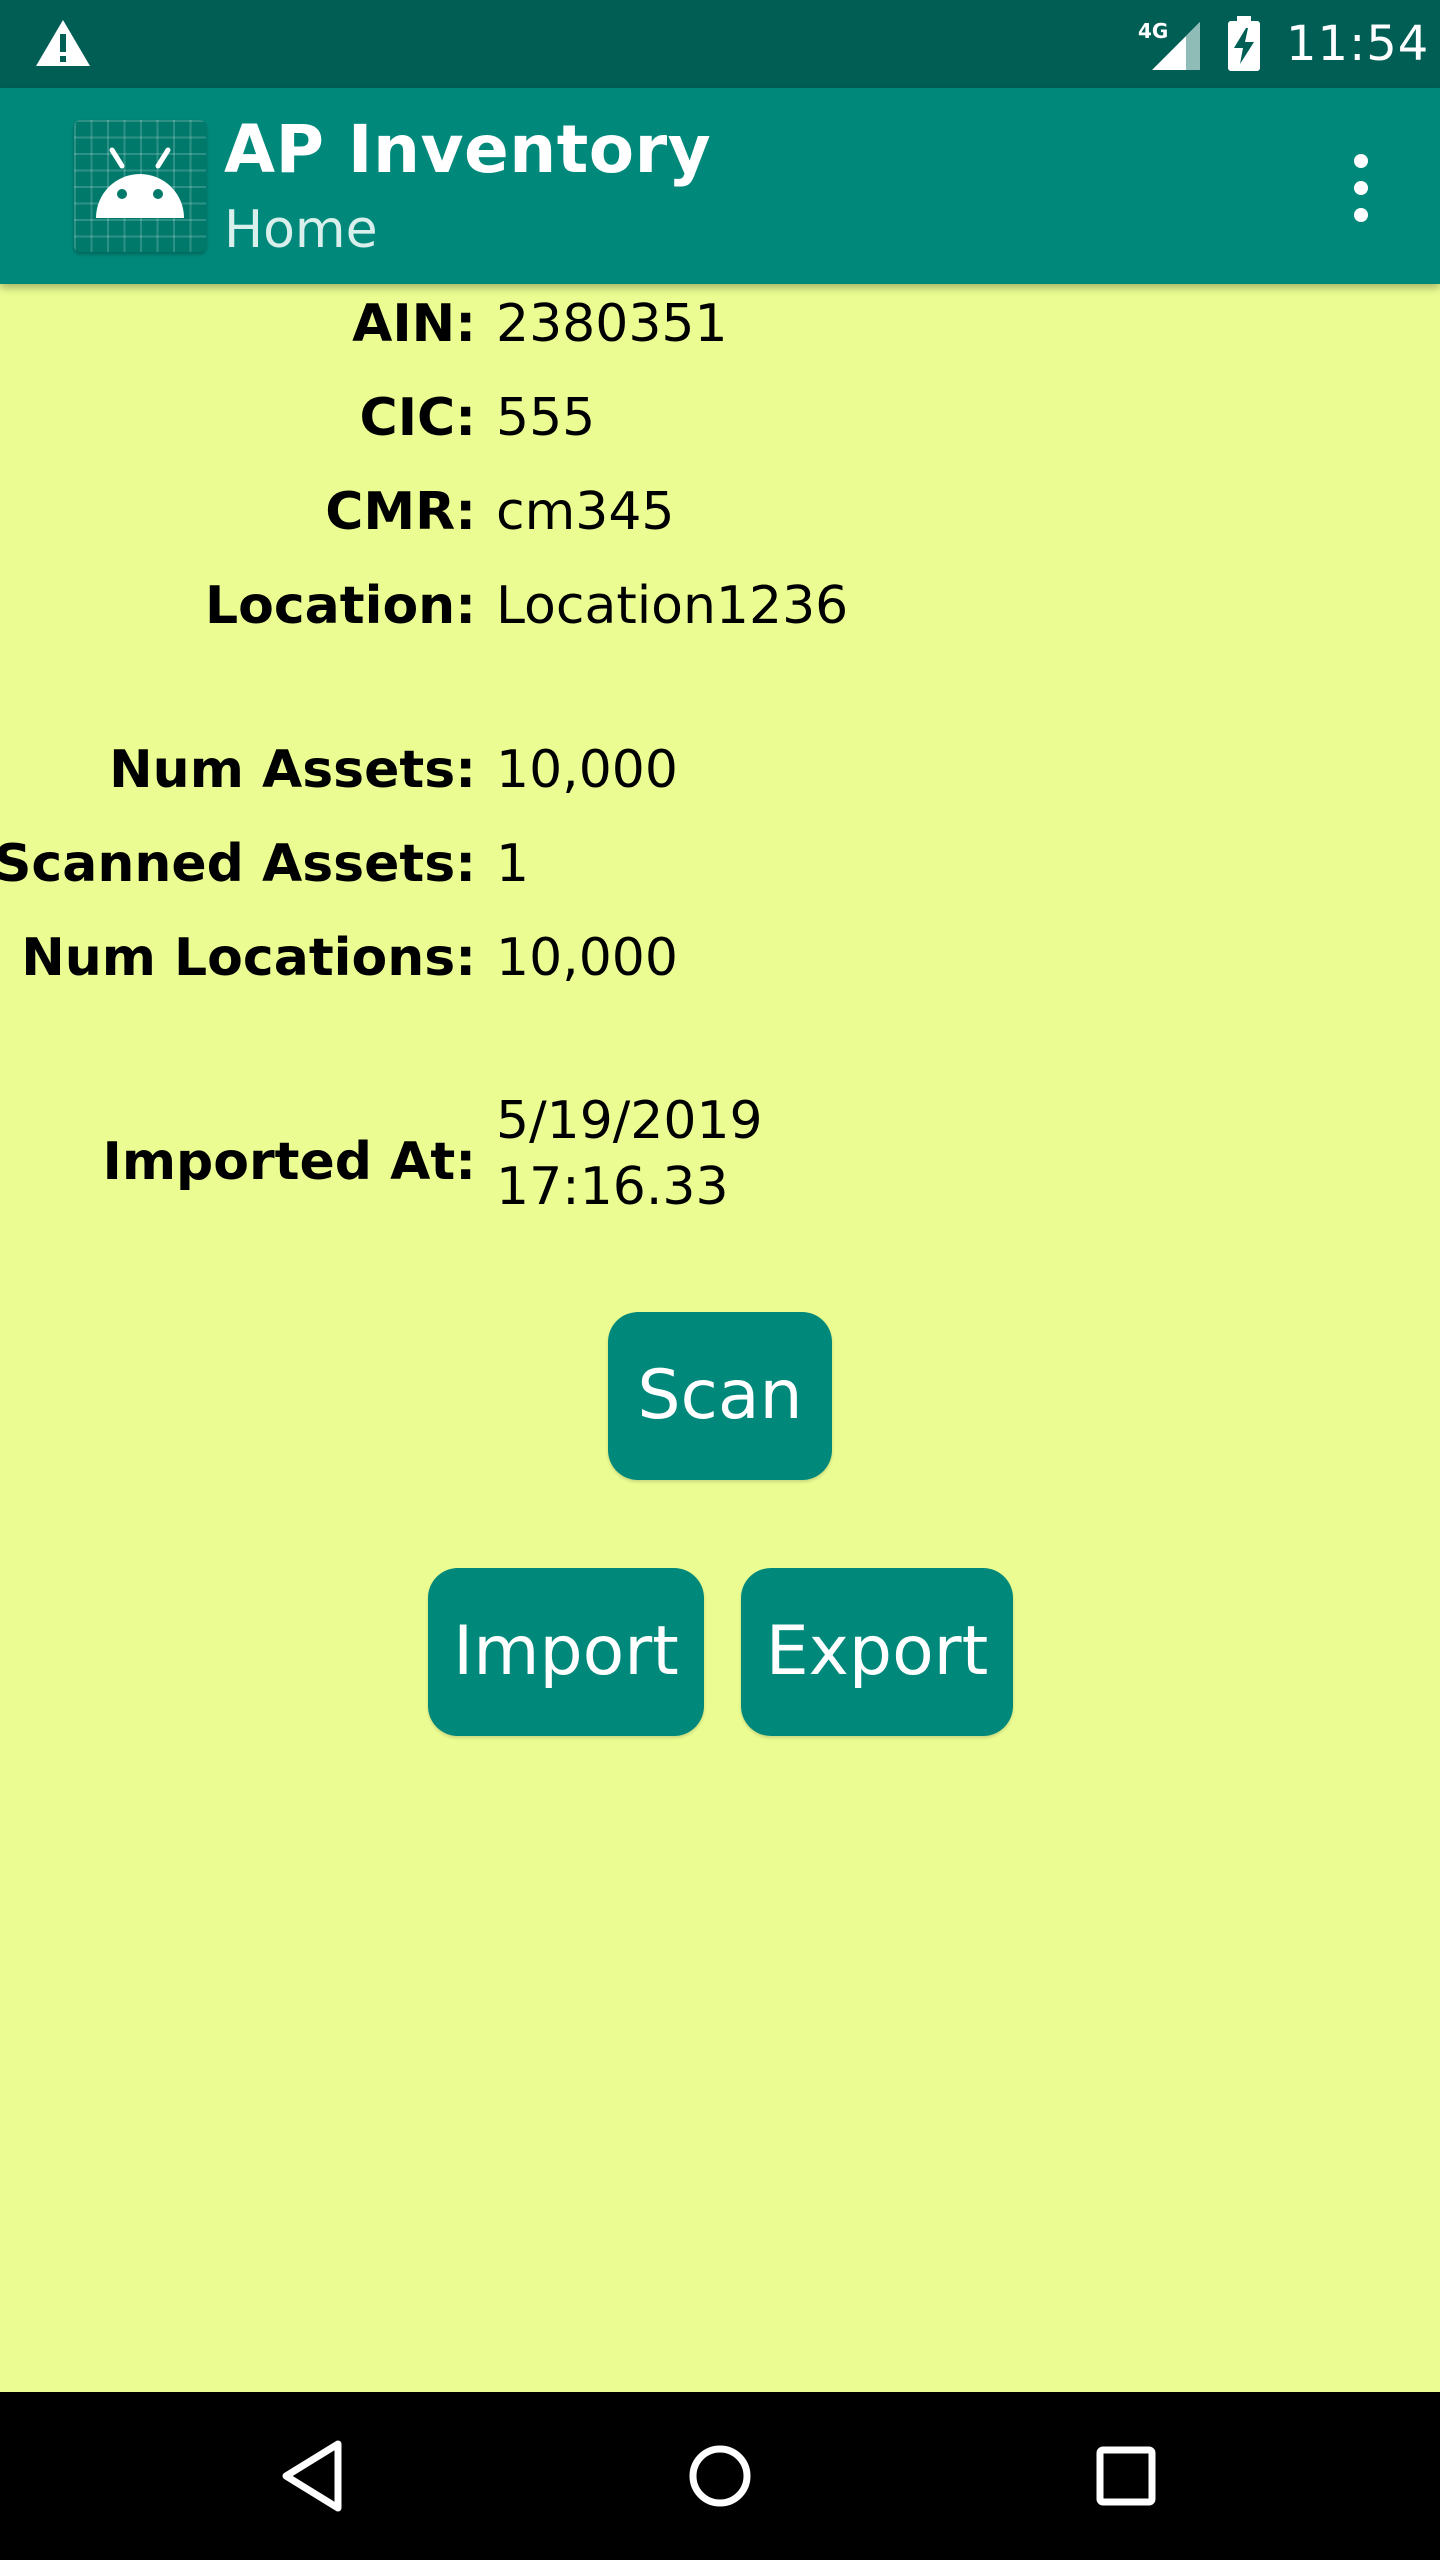 This screenshot has width=1440, height=2560. I want to click on cic-label: CIC:, so click(417, 418).